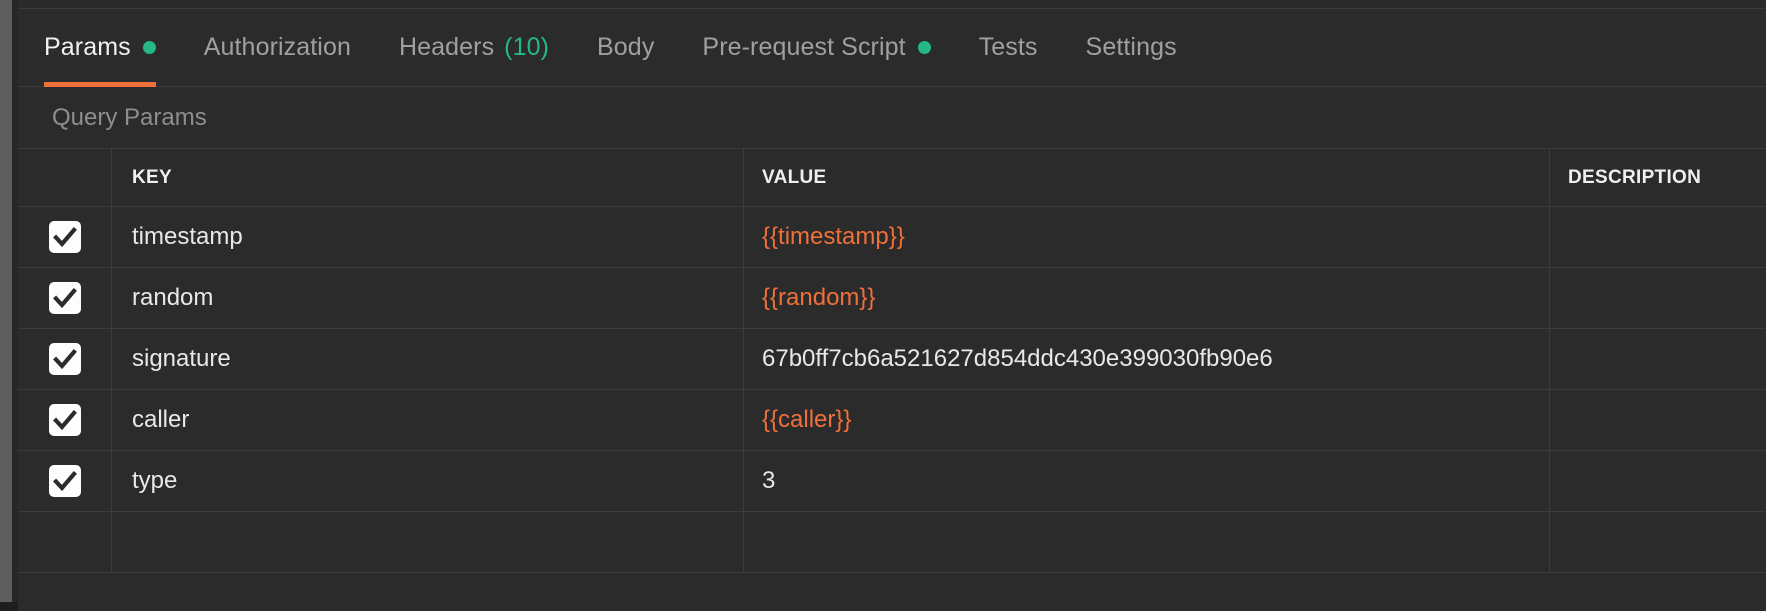 This screenshot has height=611, width=1766. What do you see at coordinates (6, 301) in the screenshot?
I see `vertical-scrollbar` at bounding box center [6, 301].